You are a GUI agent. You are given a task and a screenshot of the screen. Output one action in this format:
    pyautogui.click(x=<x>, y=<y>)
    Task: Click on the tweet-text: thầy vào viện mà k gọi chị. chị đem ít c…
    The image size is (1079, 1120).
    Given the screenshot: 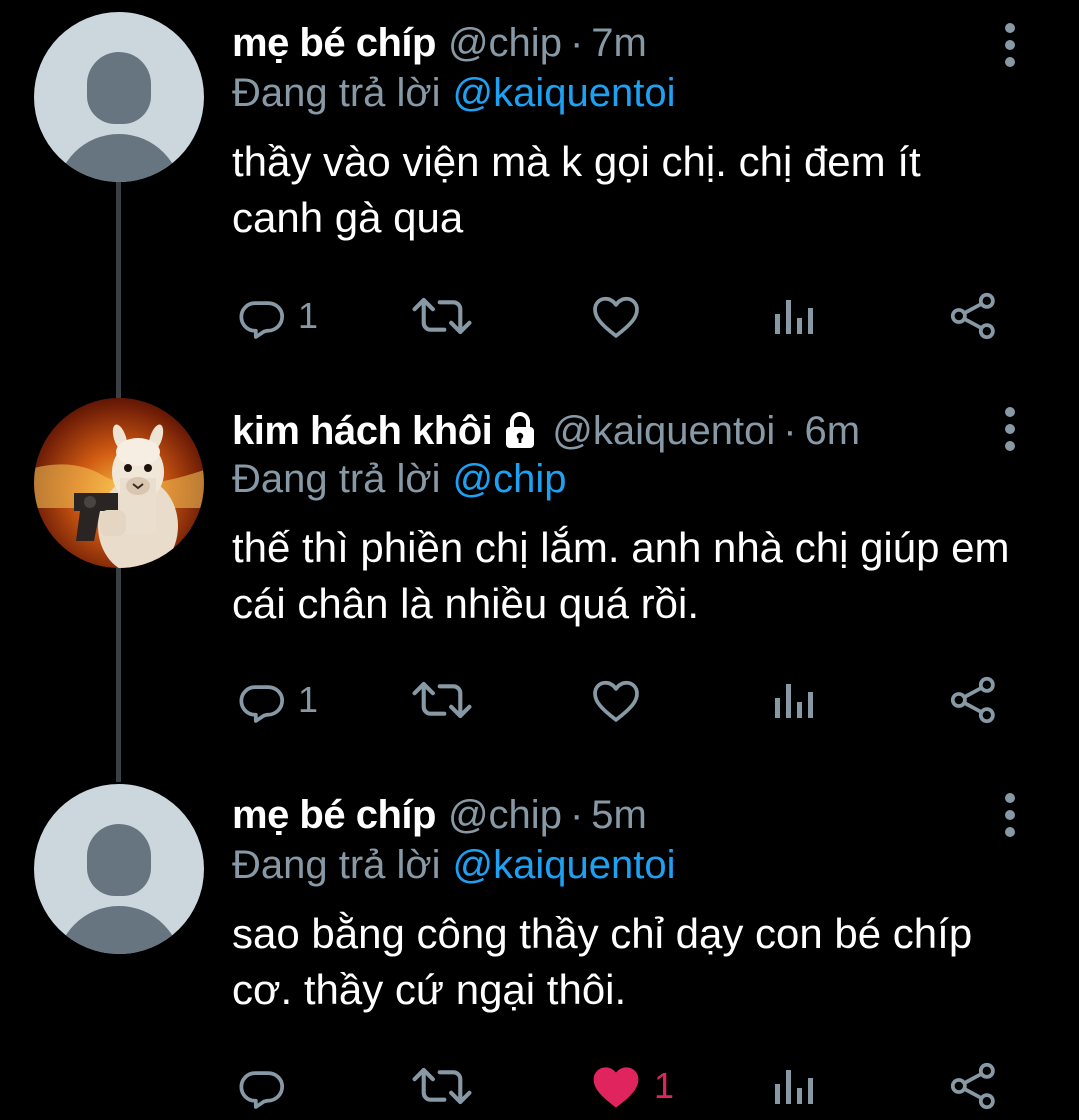 What is the action you would take?
    pyautogui.click(x=576, y=189)
    